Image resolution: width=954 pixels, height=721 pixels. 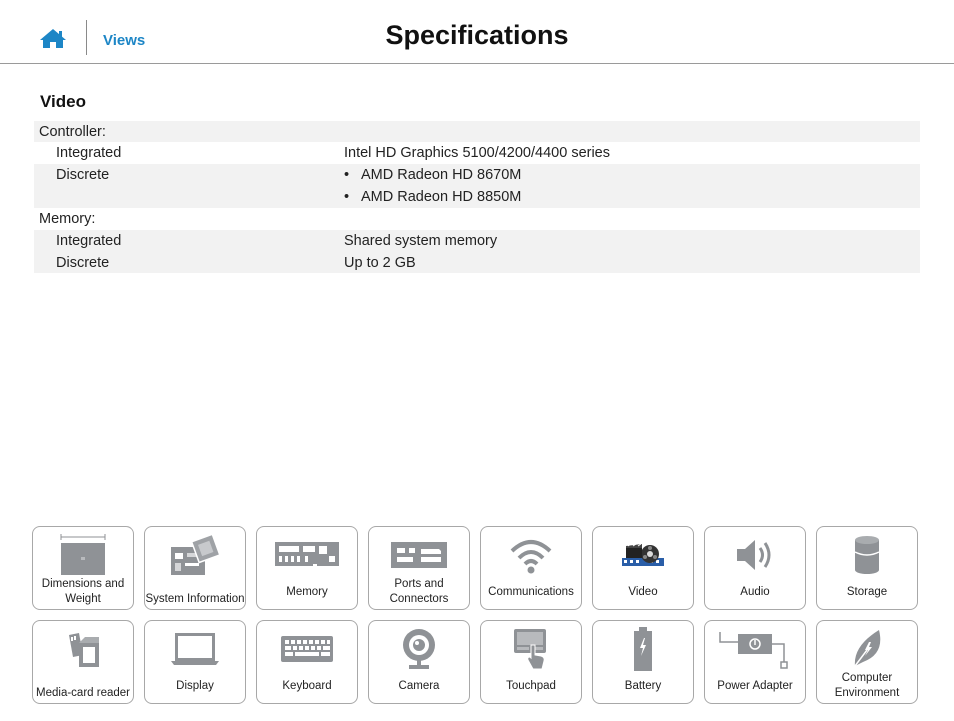 I want to click on tile-communications: Communications, so click(x=531, y=568).